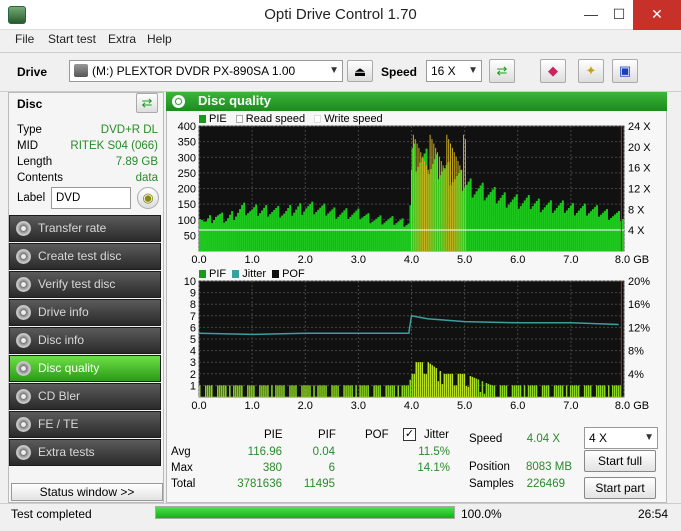 This screenshot has height=531, width=681. What do you see at coordinates (639, 305) in the screenshot?
I see `y-tick-label-right: 16%` at bounding box center [639, 305].